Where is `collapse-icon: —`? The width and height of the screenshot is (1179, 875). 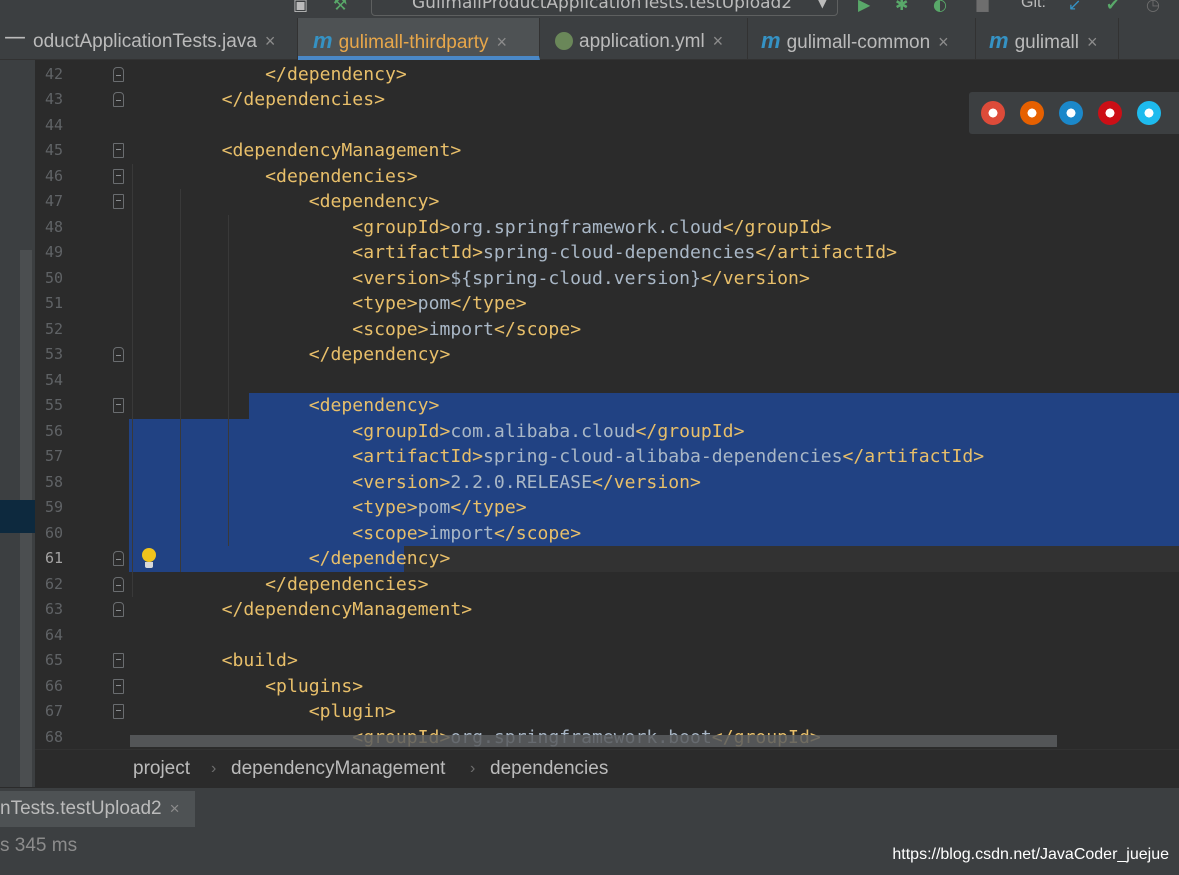 collapse-icon: — is located at coordinates (15, 39).